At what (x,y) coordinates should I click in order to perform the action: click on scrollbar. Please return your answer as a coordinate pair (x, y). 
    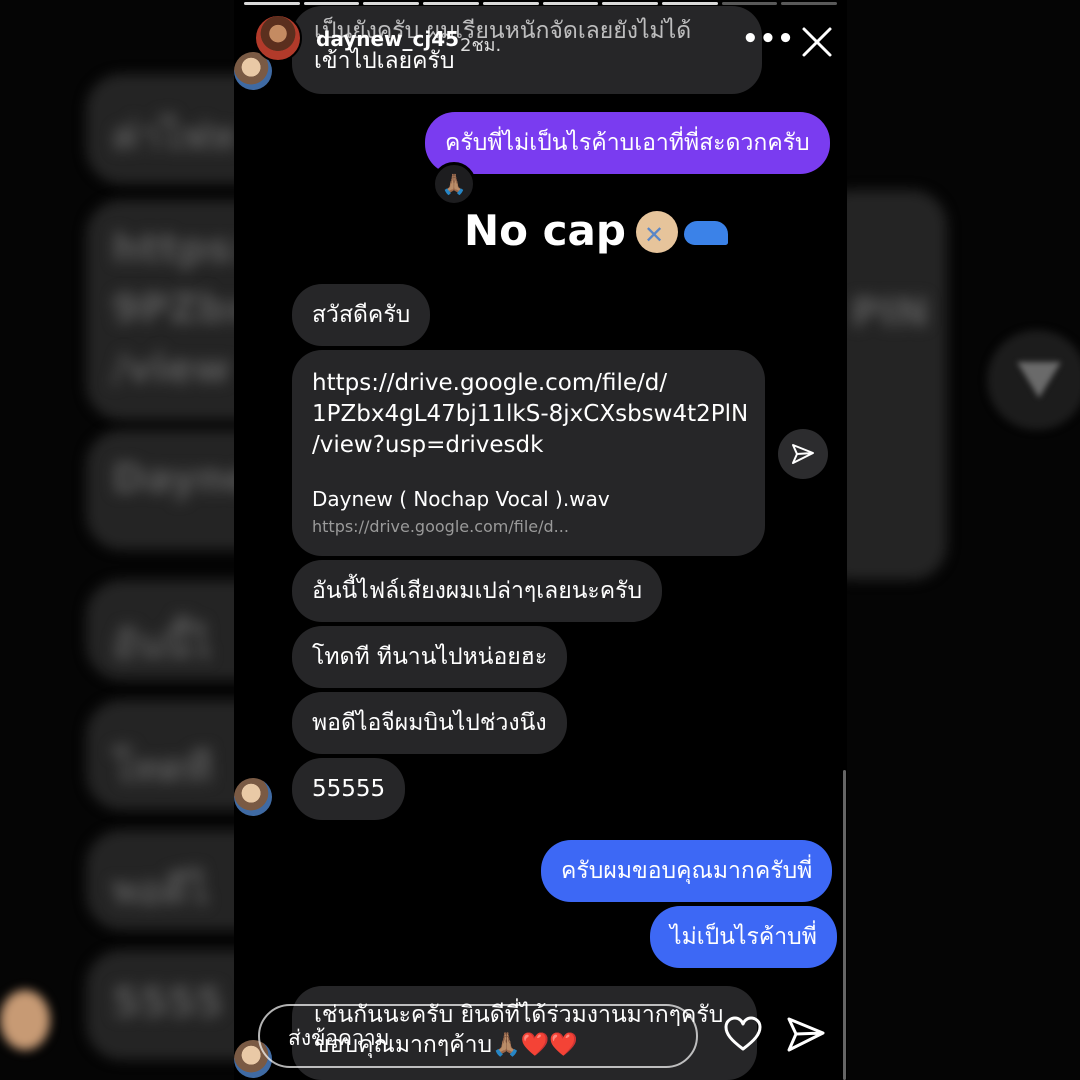
    Looking at the image, I should click on (844, 925).